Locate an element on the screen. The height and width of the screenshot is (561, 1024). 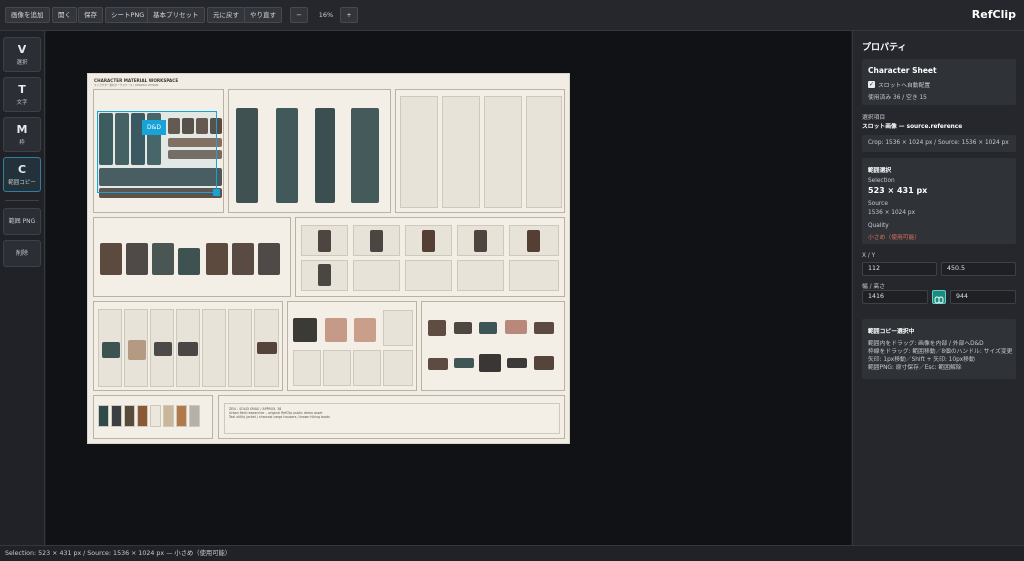
xy-label: X / Y is located at coordinates (869, 256).